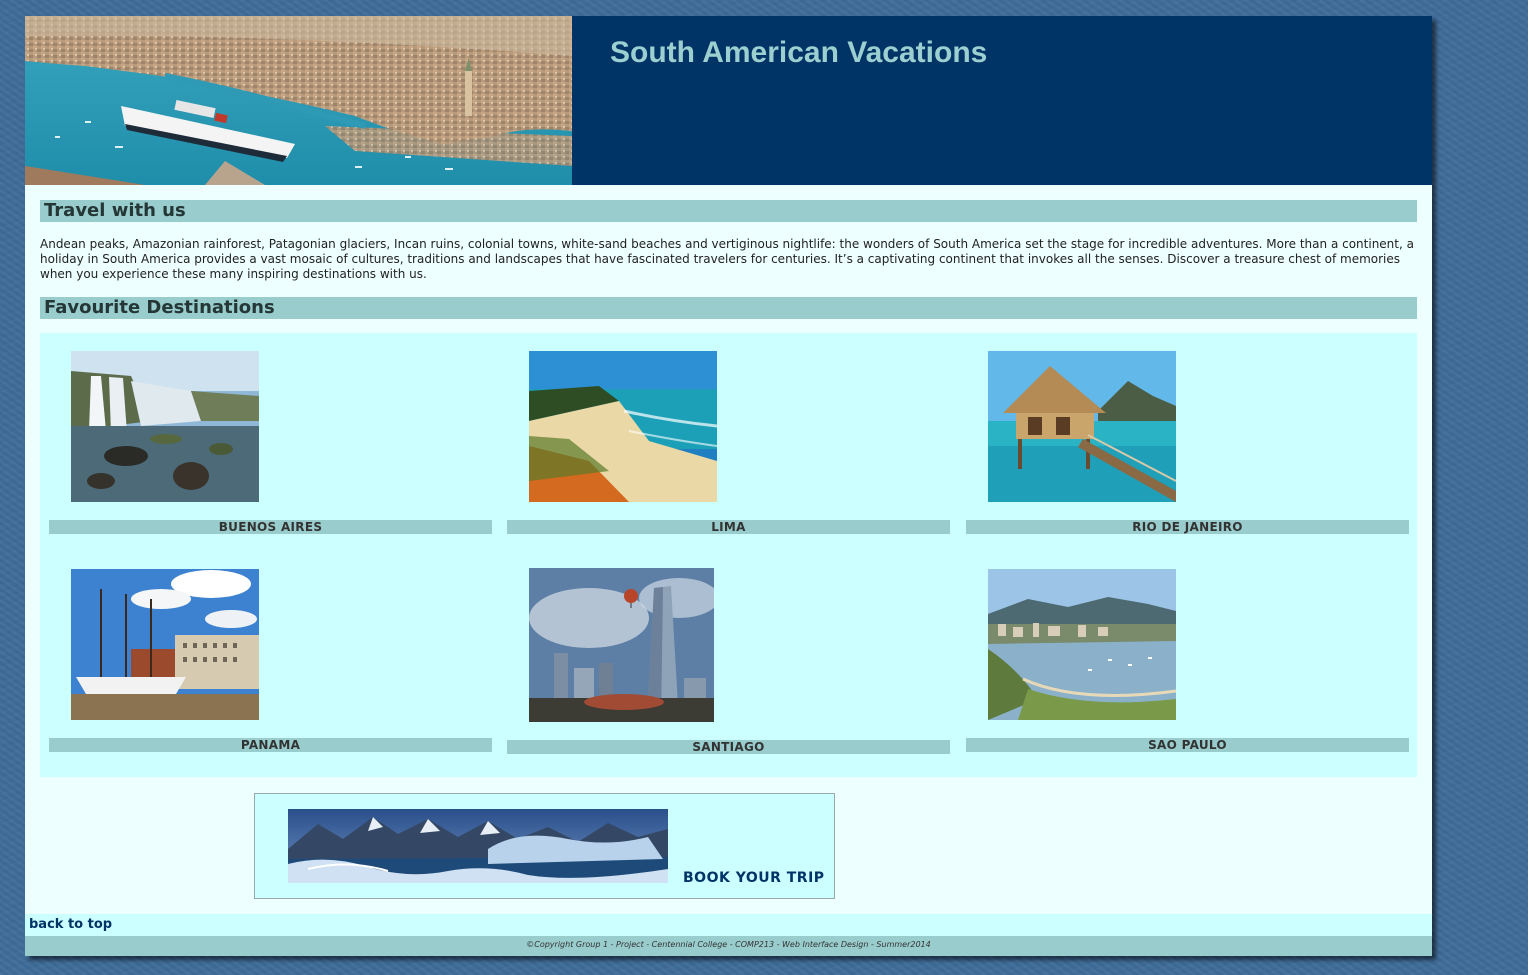  I want to click on travel-heading: Travel with us, so click(728, 211).